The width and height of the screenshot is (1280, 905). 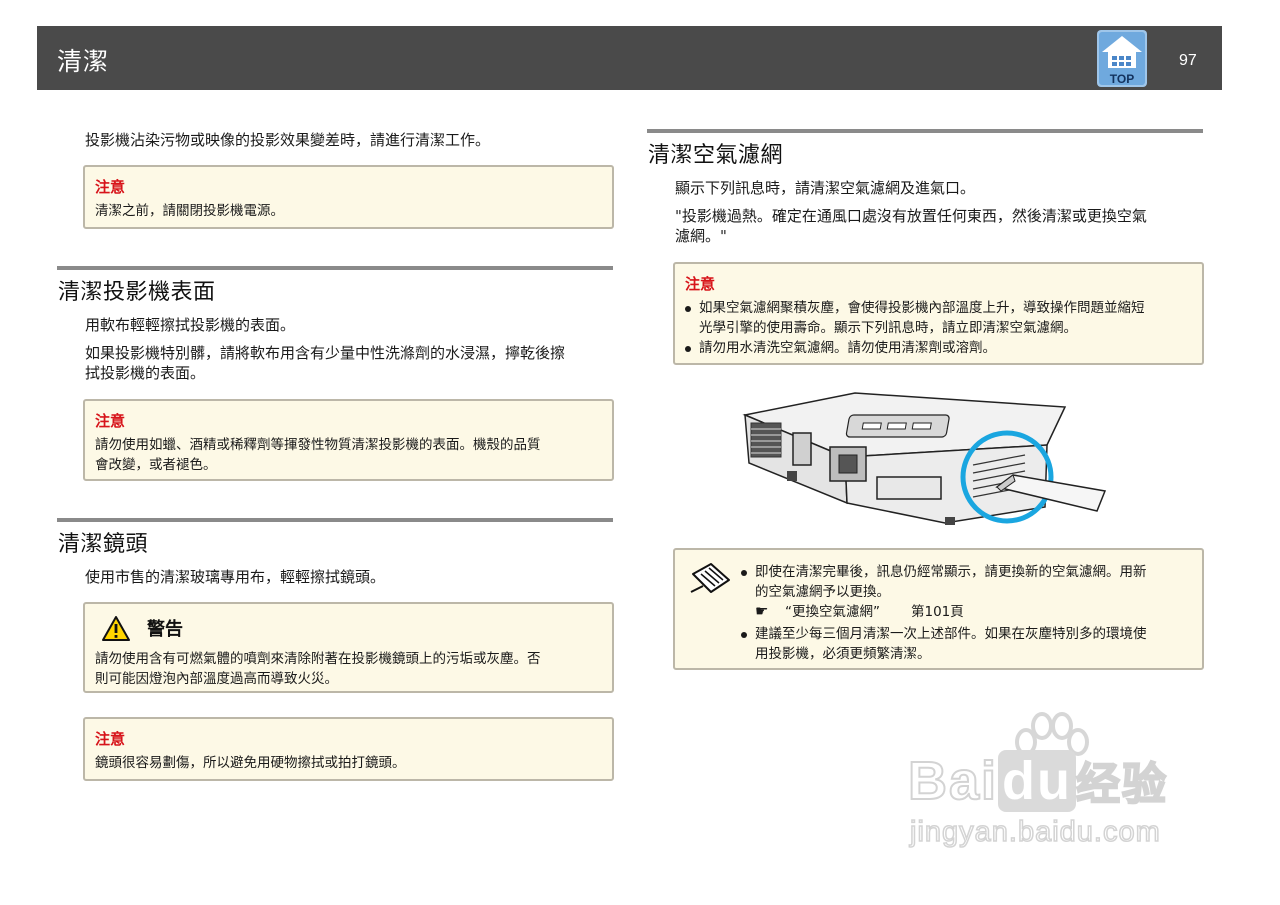 I want to click on note-b2-line1: 建議至少每三個月清潔一次上述部件。如果在灰塵特別多的環境使, so click(x=951, y=634).